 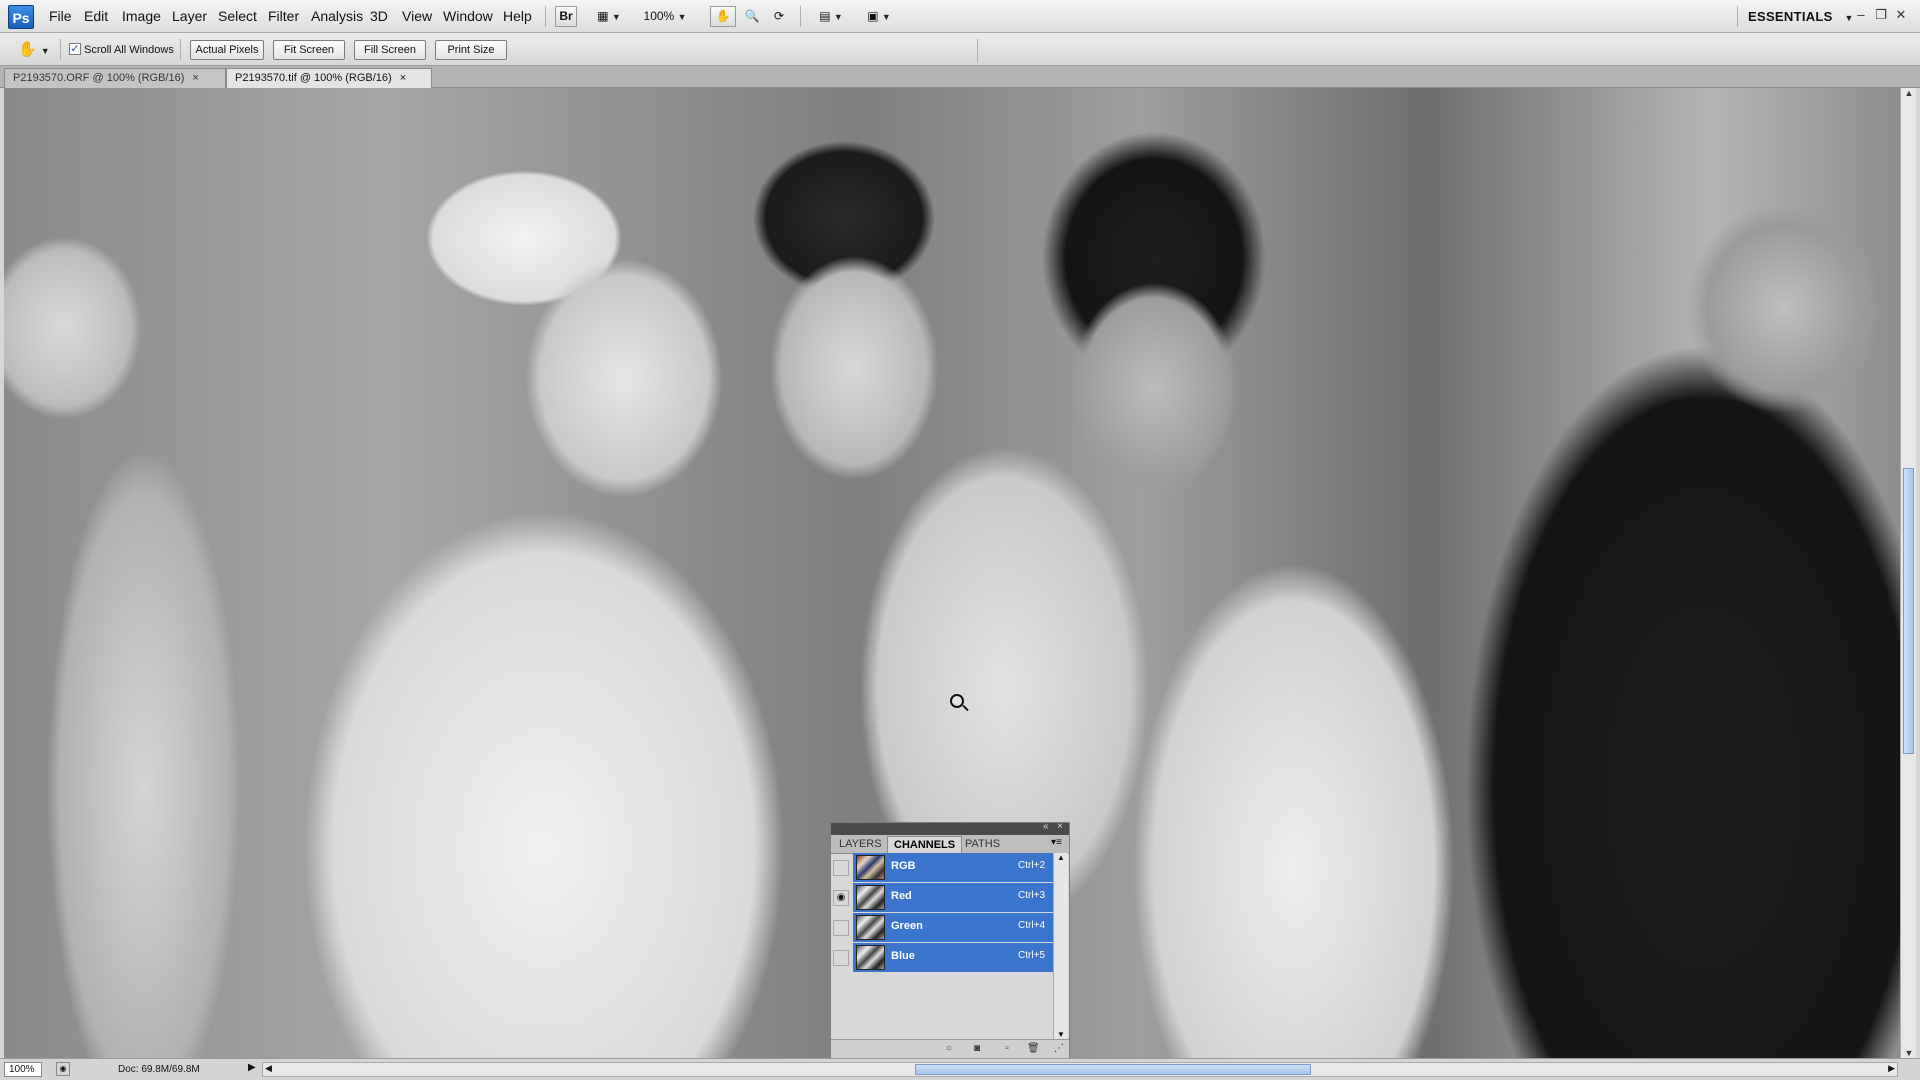 What do you see at coordinates (60, 16) in the screenshot?
I see `menu-file: File` at bounding box center [60, 16].